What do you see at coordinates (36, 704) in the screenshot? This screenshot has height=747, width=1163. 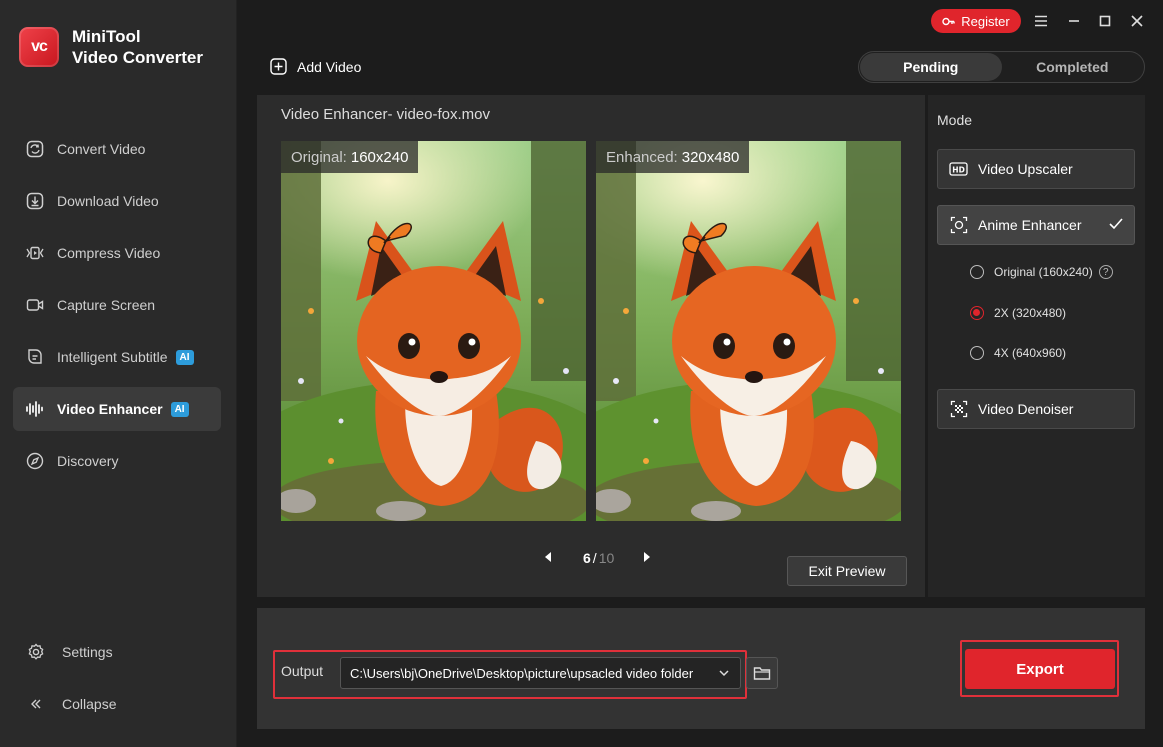 I see `double-chevron-left-icon` at bounding box center [36, 704].